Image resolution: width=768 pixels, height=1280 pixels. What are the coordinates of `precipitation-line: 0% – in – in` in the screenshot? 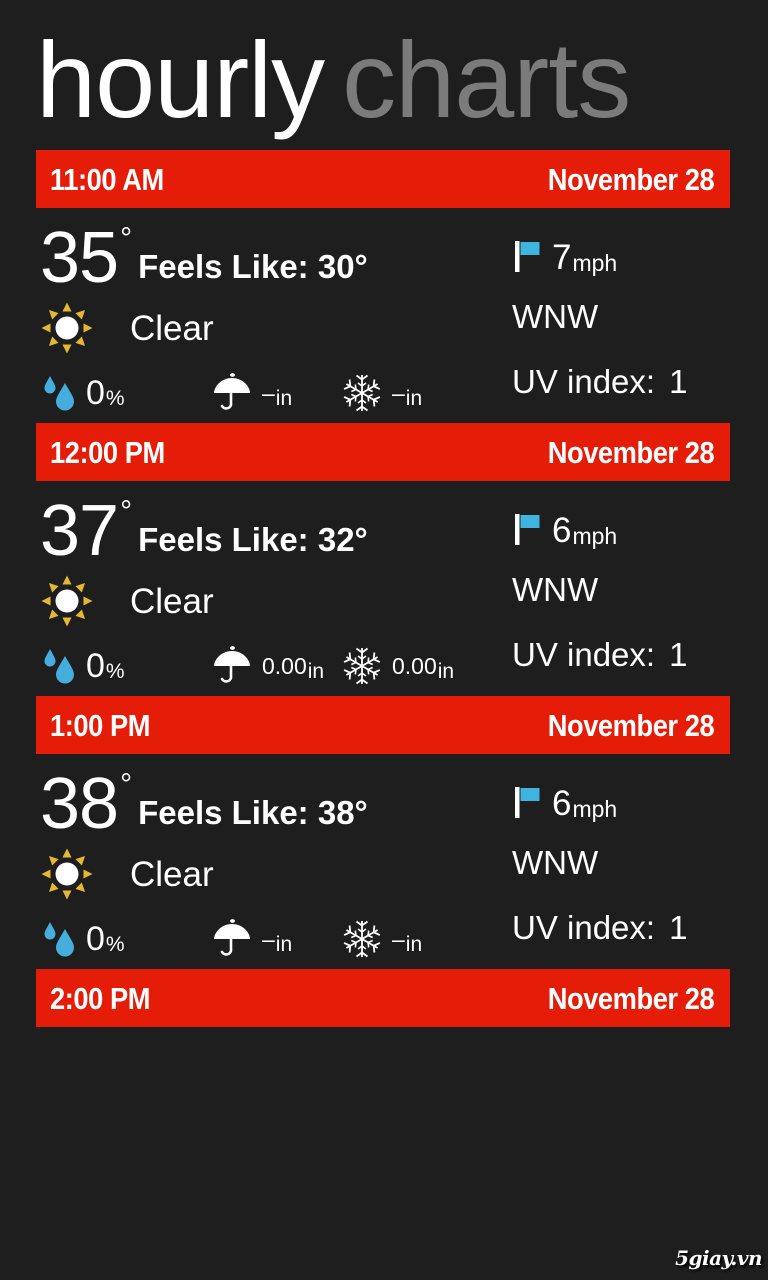 It's located at (270, 393).